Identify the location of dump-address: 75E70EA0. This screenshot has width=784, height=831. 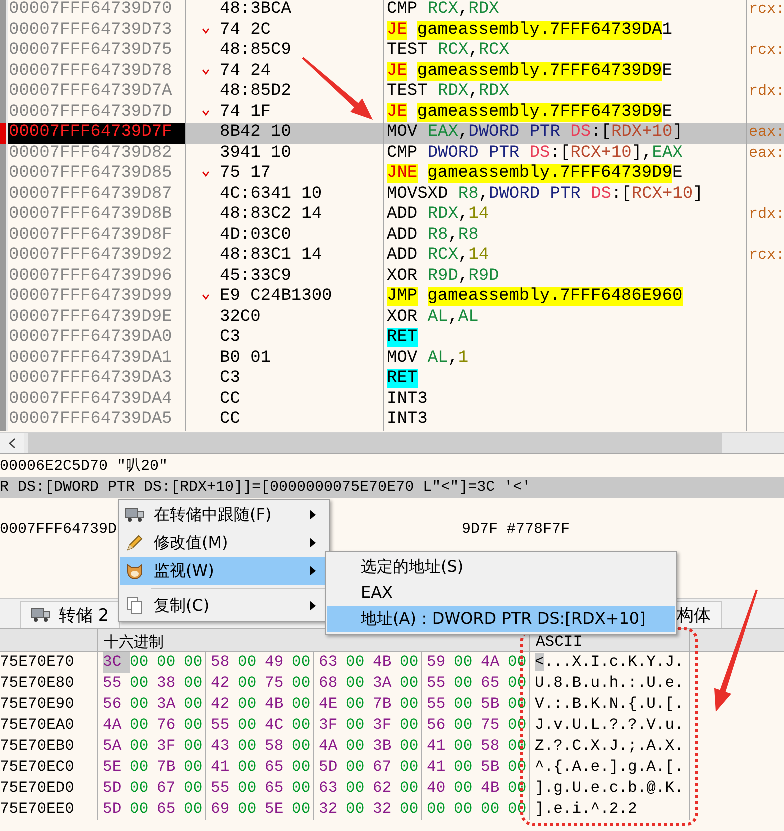
(49, 725).